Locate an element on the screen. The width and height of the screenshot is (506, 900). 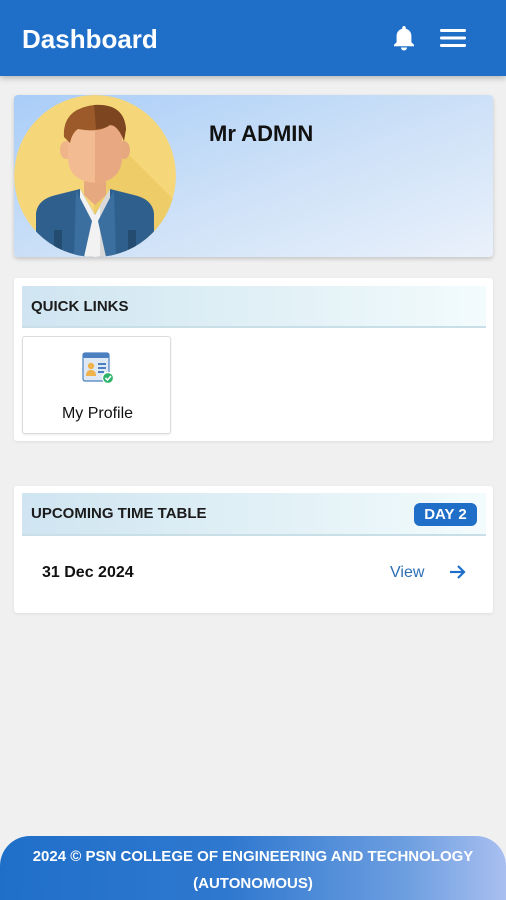
page-title: Dashboard is located at coordinates (90, 39).